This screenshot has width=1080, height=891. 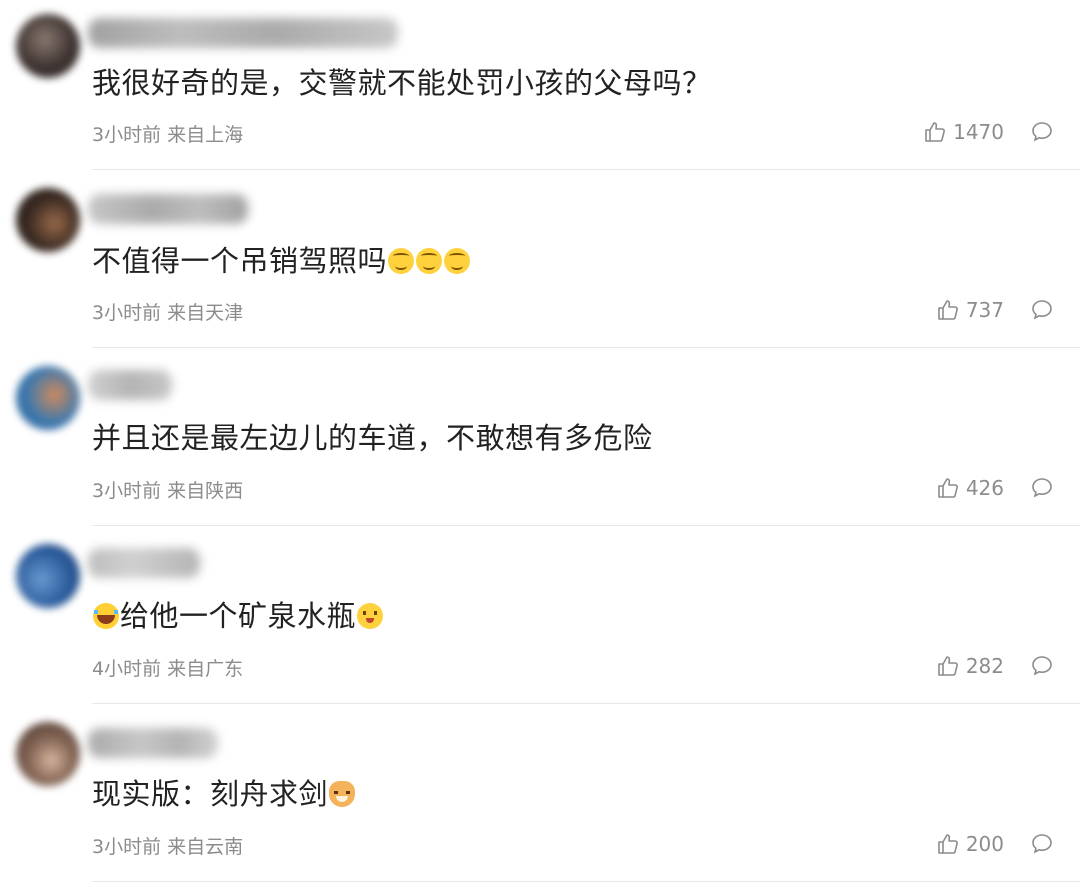 What do you see at coordinates (205, 135) in the screenshot?
I see `comment-location: 来自上海` at bounding box center [205, 135].